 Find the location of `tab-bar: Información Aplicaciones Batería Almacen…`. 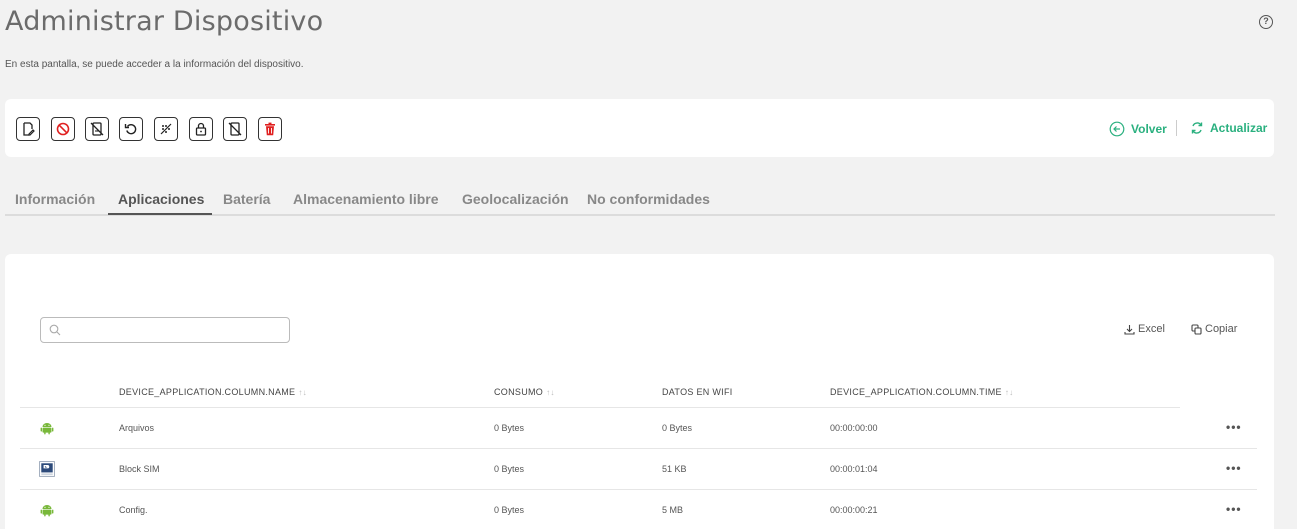

tab-bar: Información Aplicaciones Batería Almacen… is located at coordinates (640, 199).